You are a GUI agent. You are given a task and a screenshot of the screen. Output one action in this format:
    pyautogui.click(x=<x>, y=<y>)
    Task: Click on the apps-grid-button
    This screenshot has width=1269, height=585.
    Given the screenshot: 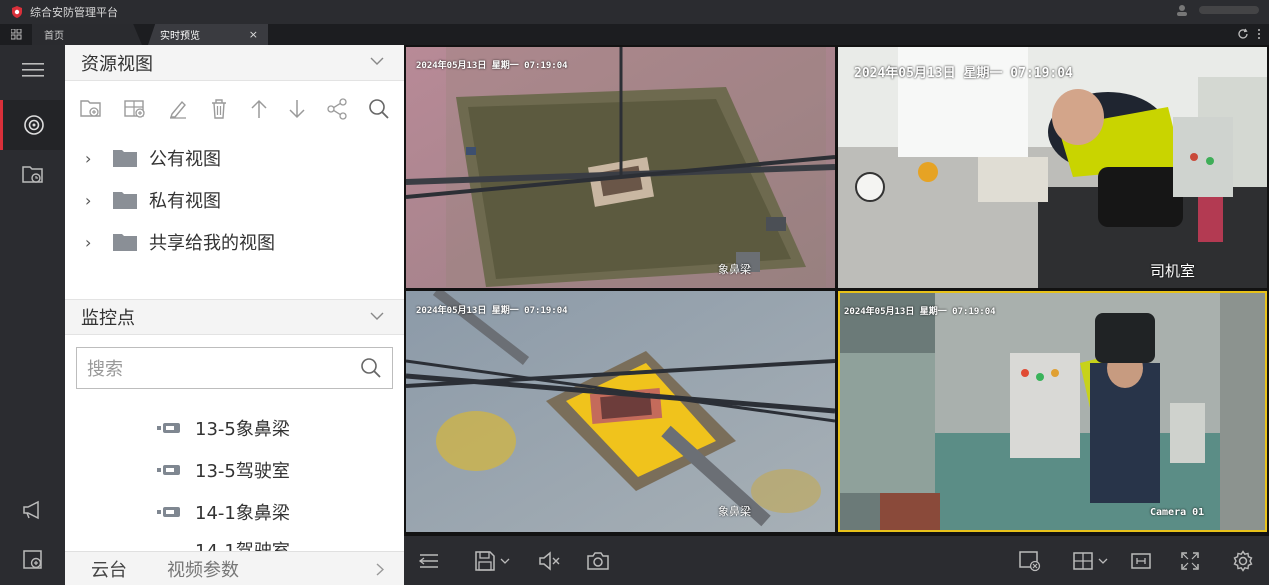 What is the action you would take?
    pyautogui.click(x=16, y=34)
    